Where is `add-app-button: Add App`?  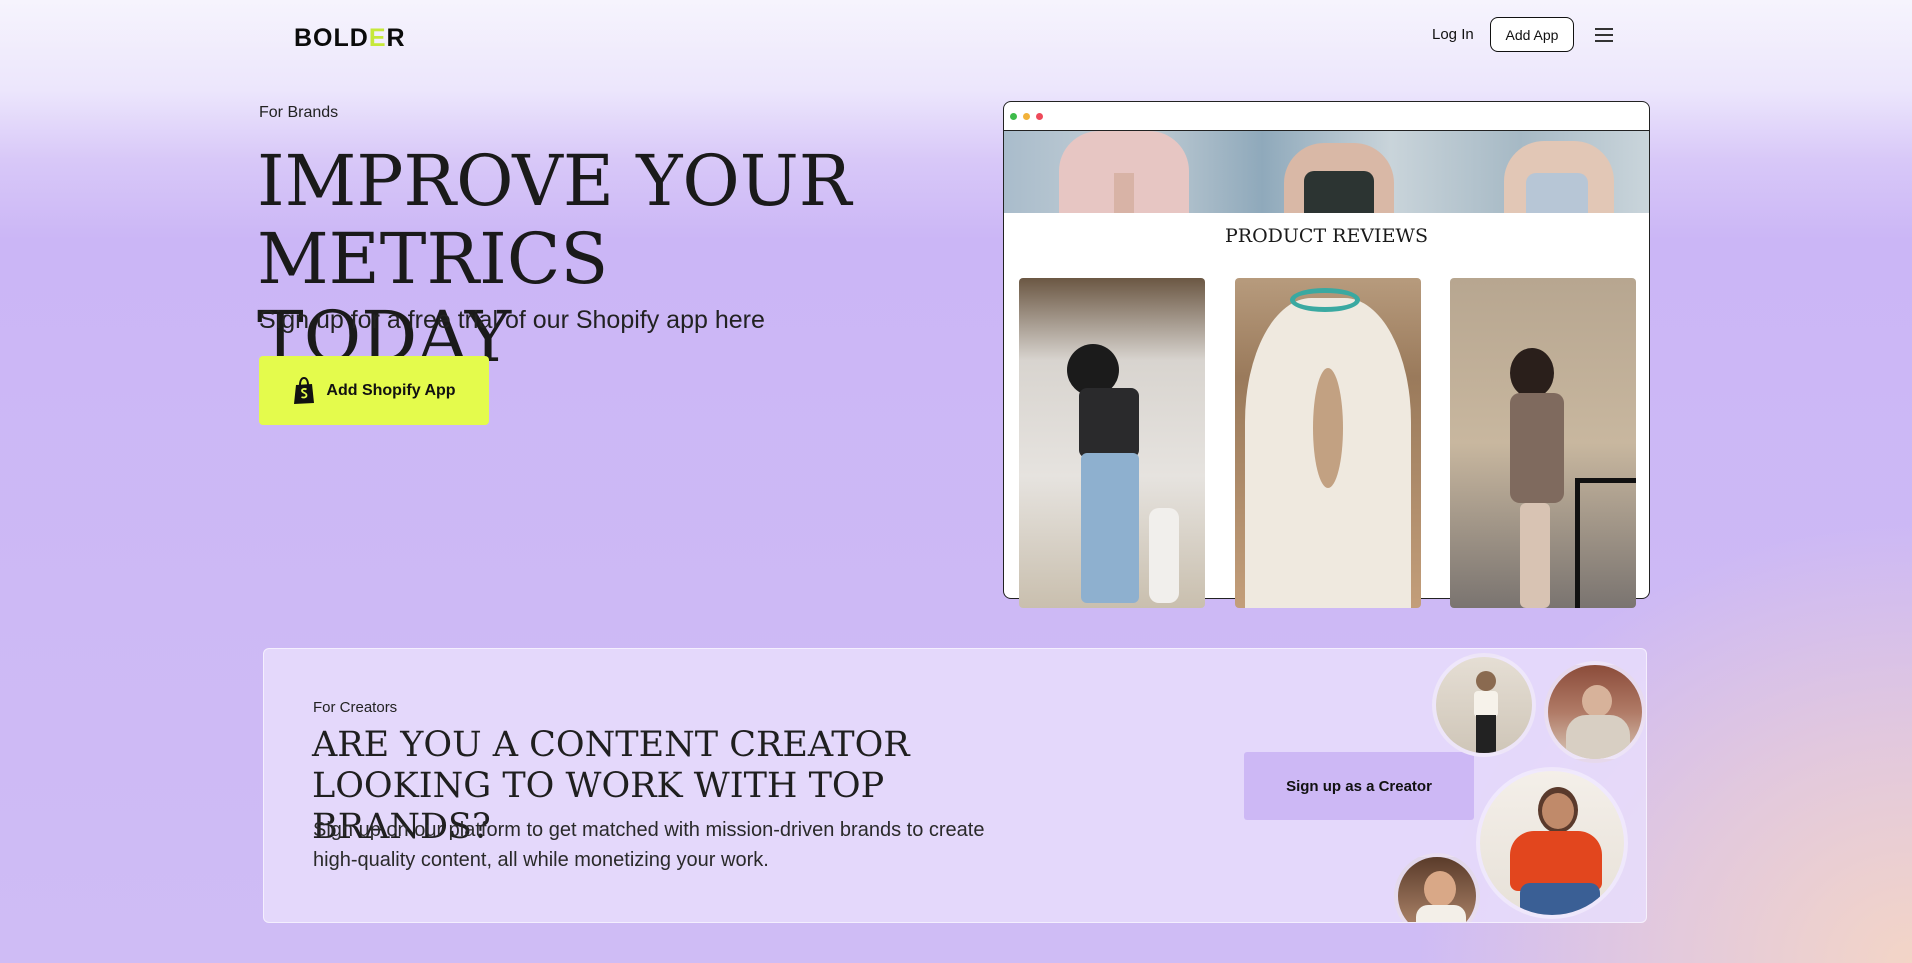
add-app-button: Add App is located at coordinates (1532, 34).